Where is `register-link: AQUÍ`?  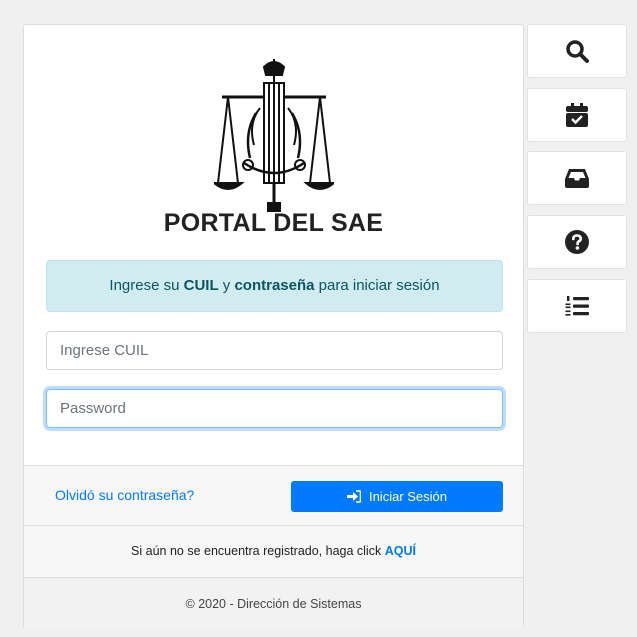
register-link: AQUÍ is located at coordinates (400, 551).